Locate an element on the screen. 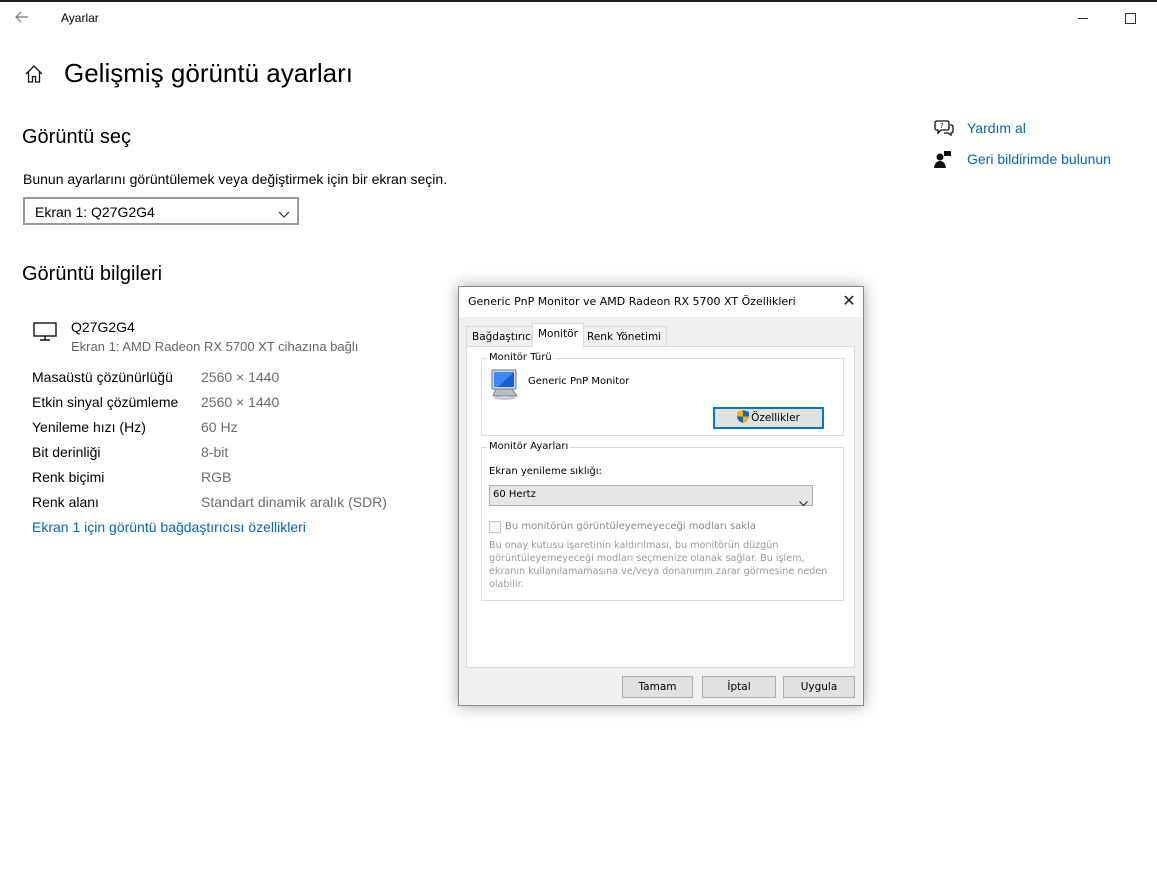 The height and width of the screenshot is (880, 1157). get-help-icon: ? is located at coordinates (944, 129).